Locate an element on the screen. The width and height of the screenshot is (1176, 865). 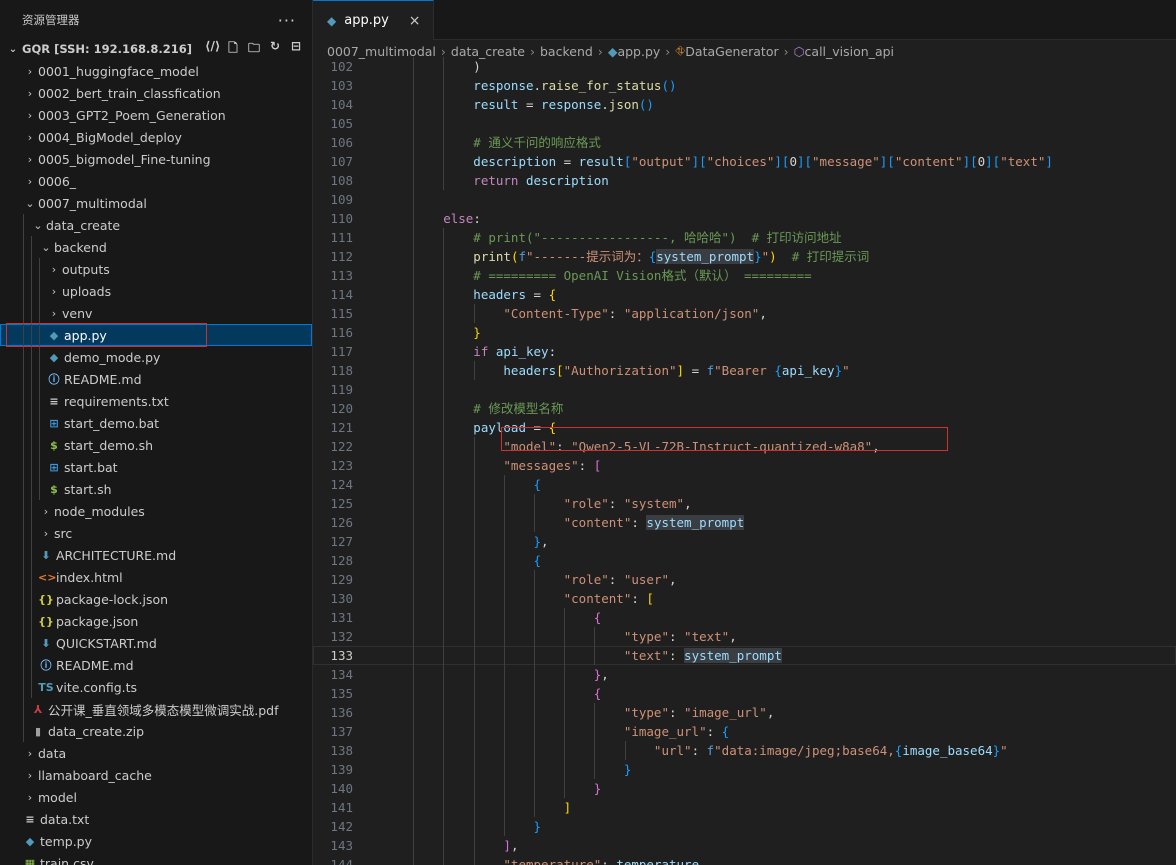
code-line: 136 "type": "image_url", is located at coordinates (744, 712).